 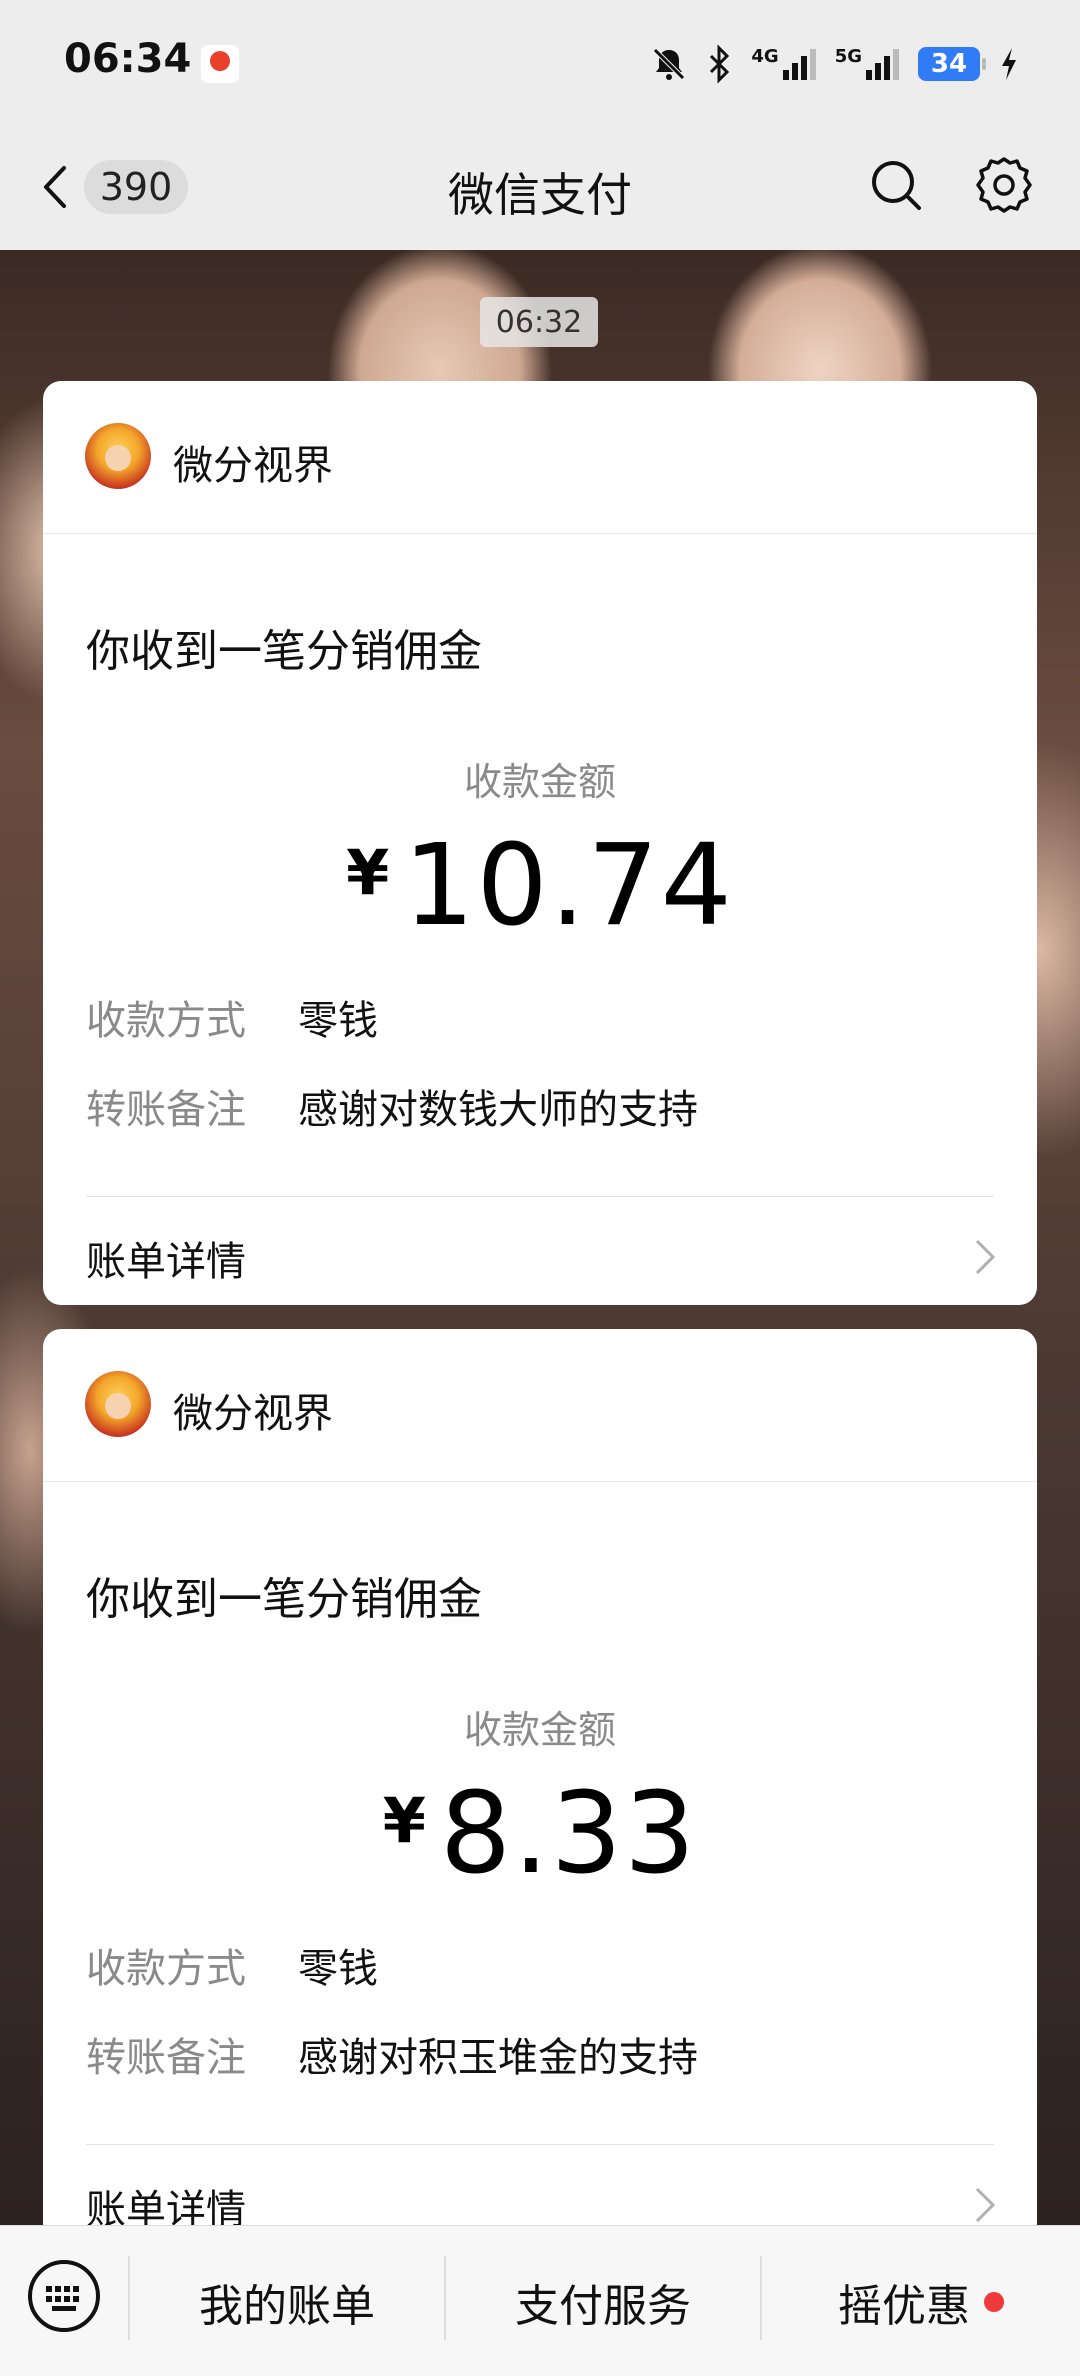 What do you see at coordinates (720, 64) in the screenshot?
I see `bluetooth-icon` at bounding box center [720, 64].